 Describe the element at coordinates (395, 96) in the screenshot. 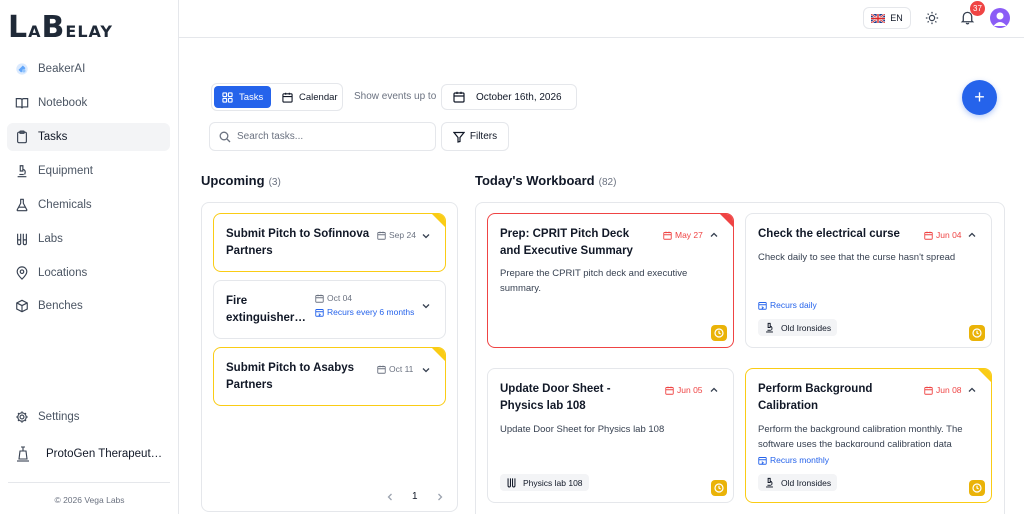

I see `show-events-label: Show events up to` at that location.